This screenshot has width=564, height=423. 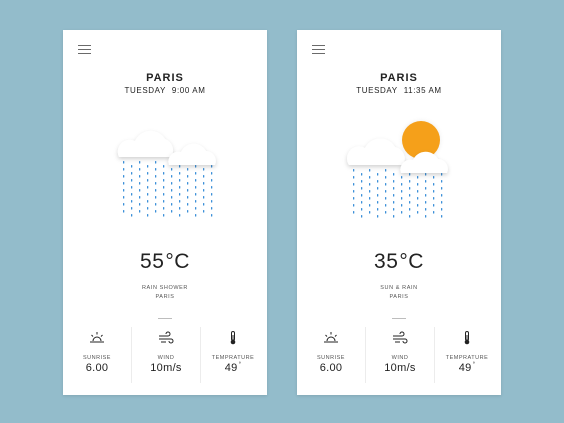 What do you see at coordinates (331, 358) in the screenshot?
I see `stat-label: SUNRISE` at bounding box center [331, 358].